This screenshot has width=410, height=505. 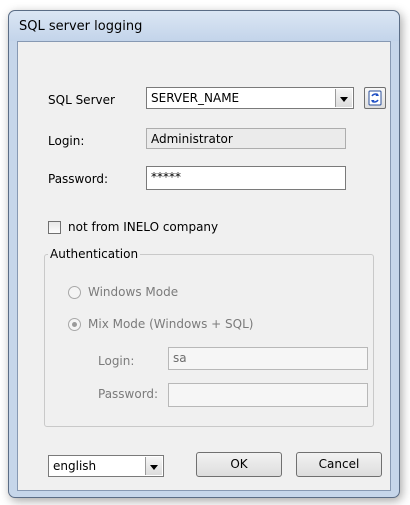 I want to click on sql-server-label: SQL Server, so click(x=81, y=100).